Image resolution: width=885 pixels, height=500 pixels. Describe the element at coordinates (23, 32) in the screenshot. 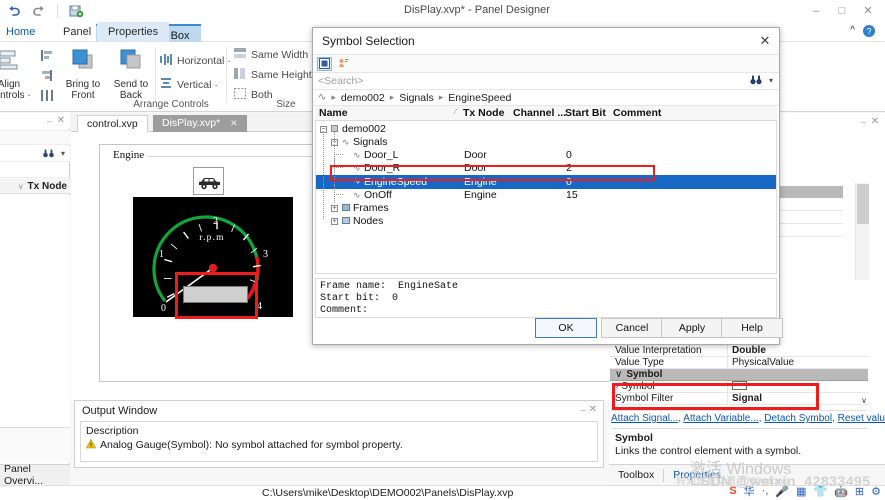

I see `tab-home: Home` at that location.